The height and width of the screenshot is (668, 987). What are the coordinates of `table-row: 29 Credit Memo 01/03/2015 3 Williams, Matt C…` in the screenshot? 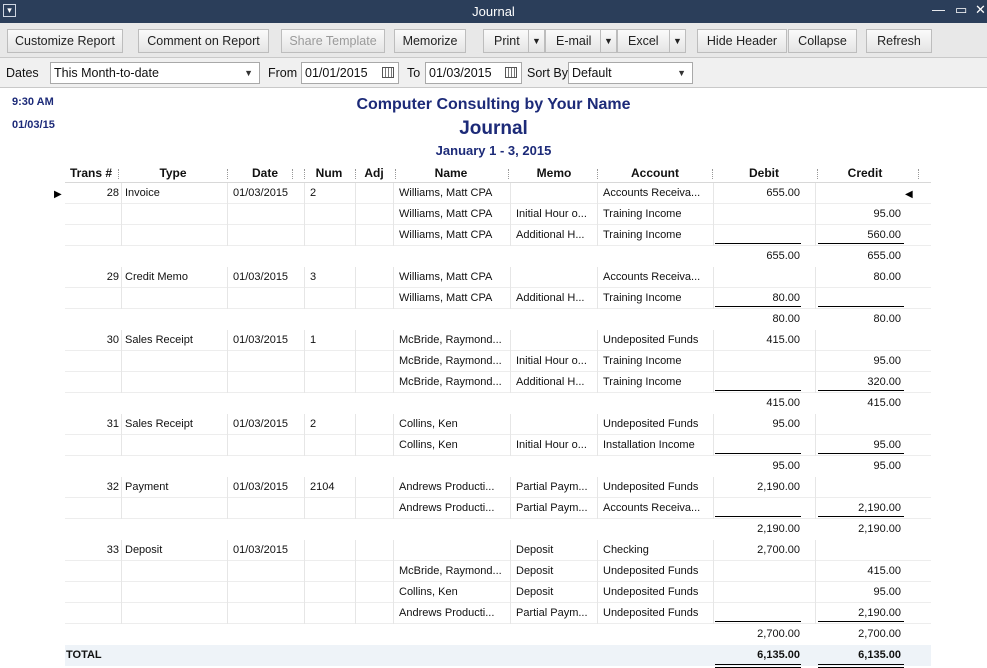 It's located at (498, 277).